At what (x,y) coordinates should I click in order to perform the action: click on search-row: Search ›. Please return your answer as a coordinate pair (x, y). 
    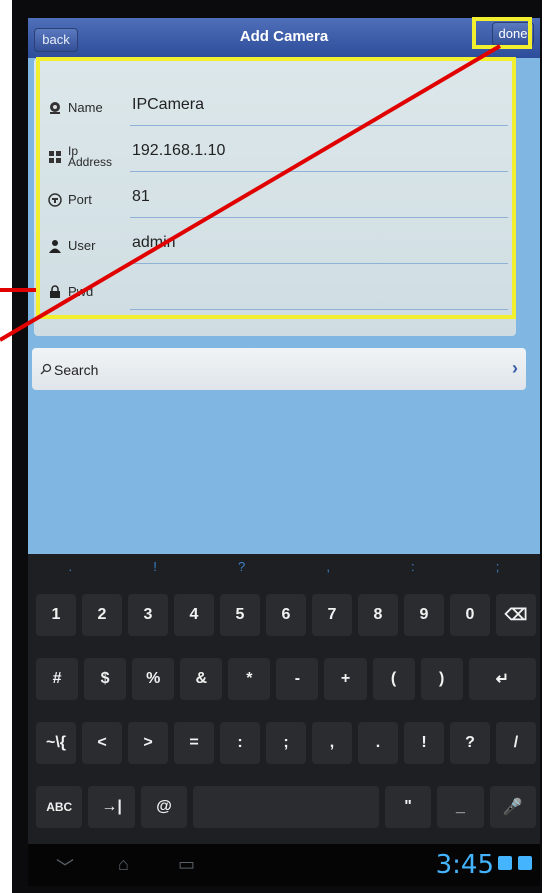
    Looking at the image, I should click on (279, 369).